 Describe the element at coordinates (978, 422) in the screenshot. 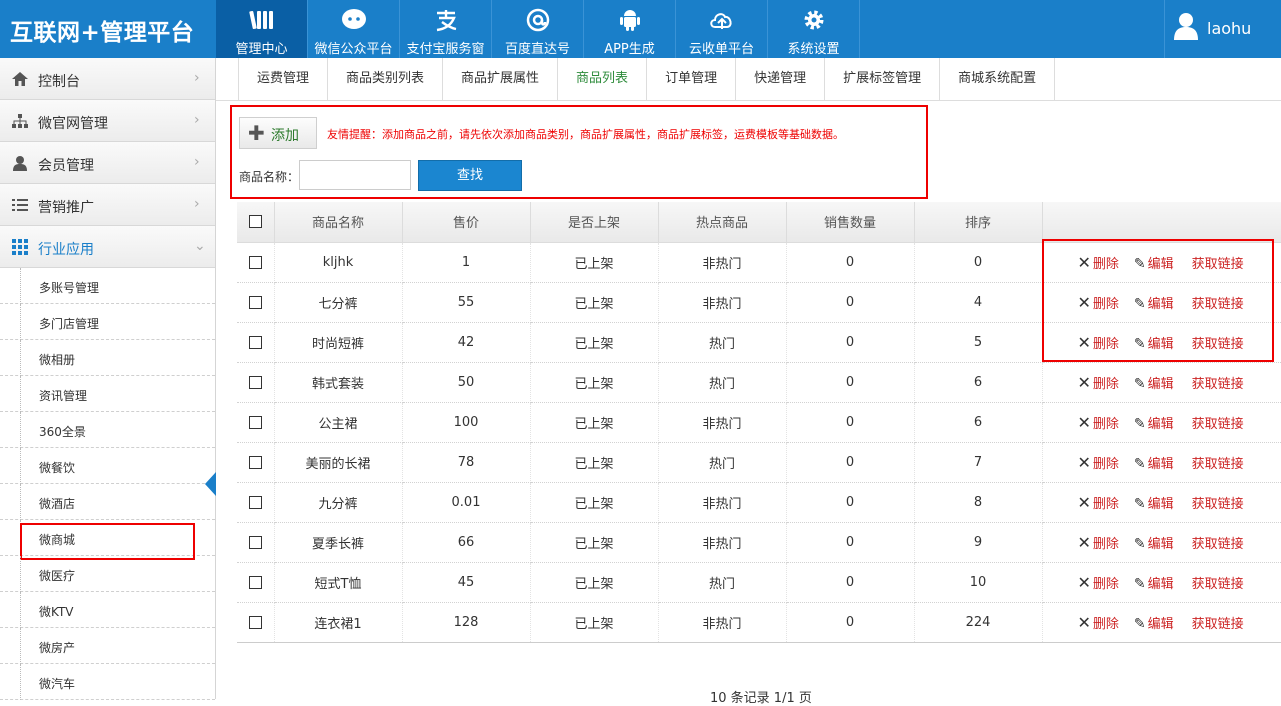

I see `cell-sort: 6` at that location.